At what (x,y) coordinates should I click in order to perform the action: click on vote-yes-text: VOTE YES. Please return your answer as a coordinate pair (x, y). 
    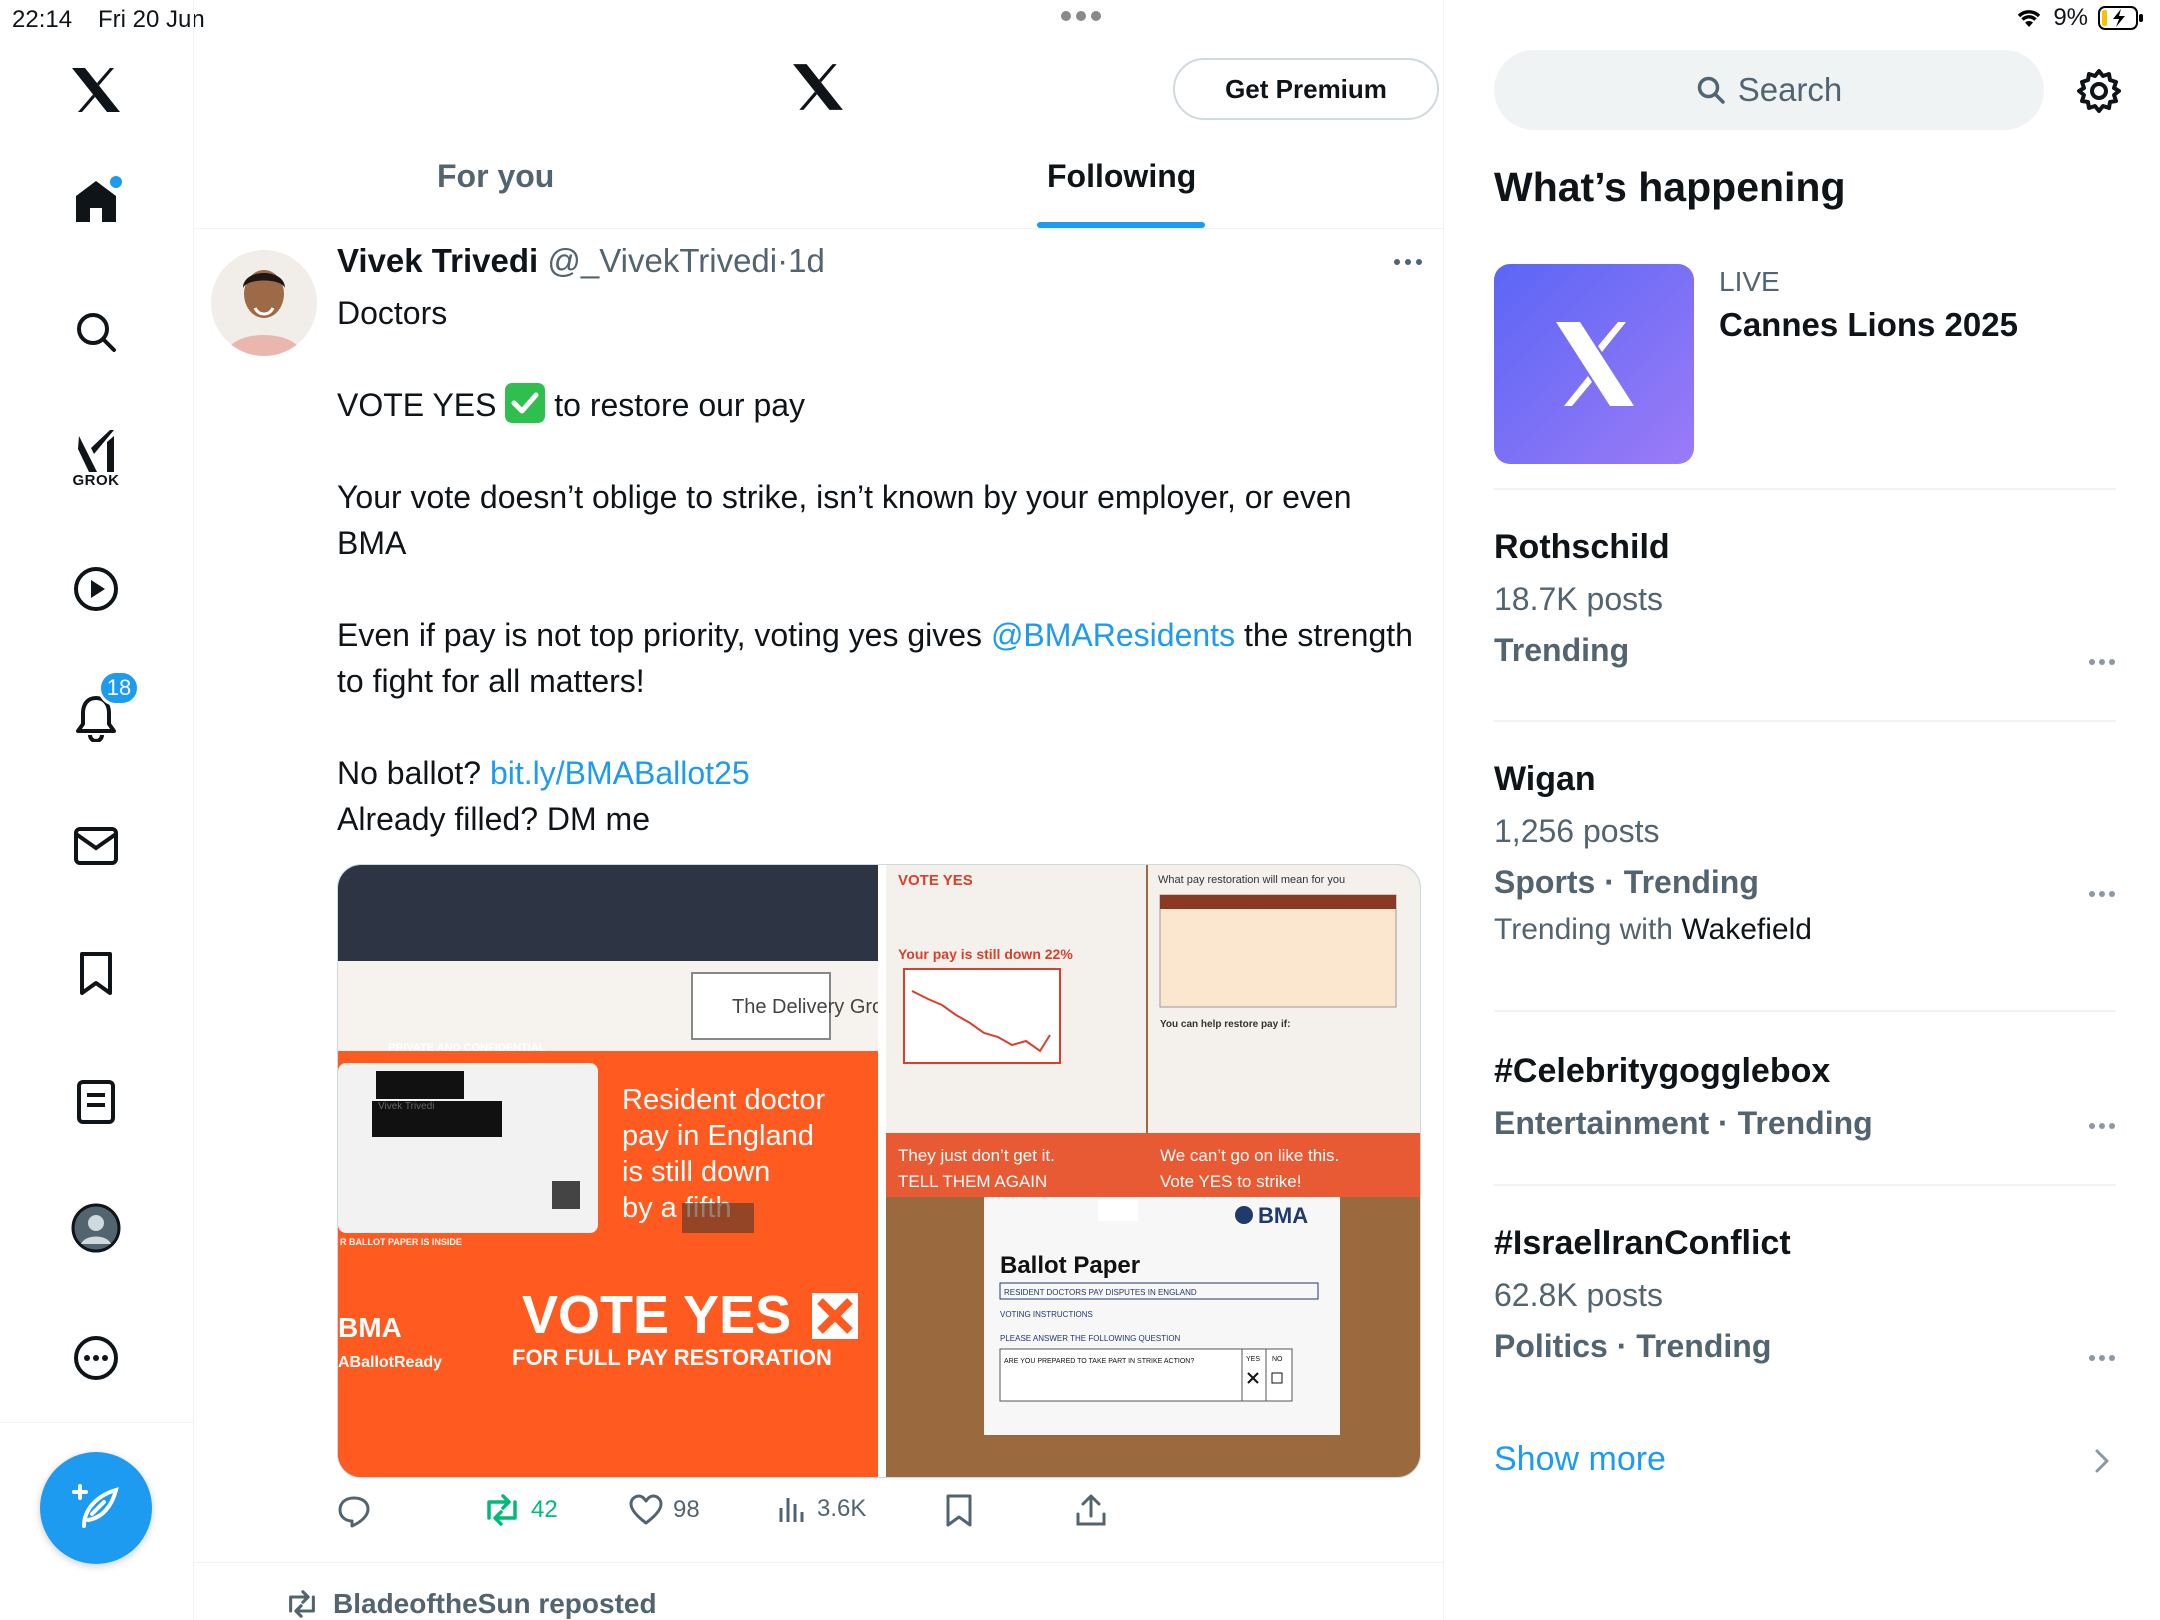
    Looking at the image, I should click on (656, 1315).